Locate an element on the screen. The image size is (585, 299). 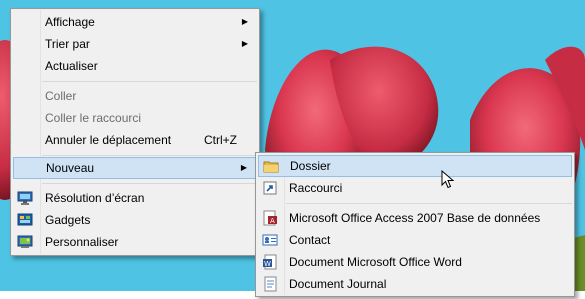
journal-icon is located at coordinates (270, 284).